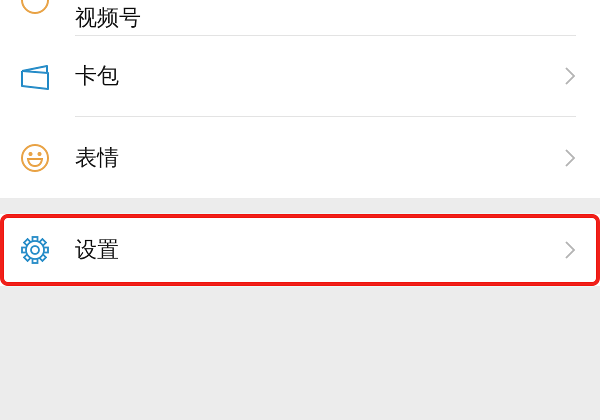  I want to click on wallet-icon, so click(35, 77).